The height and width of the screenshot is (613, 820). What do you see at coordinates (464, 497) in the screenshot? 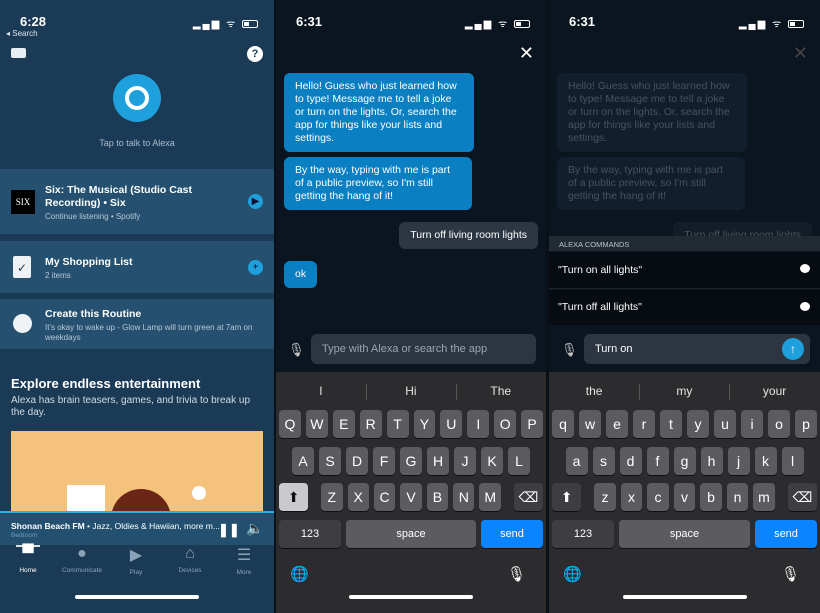
I see `key-n: N` at bounding box center [464, 497].